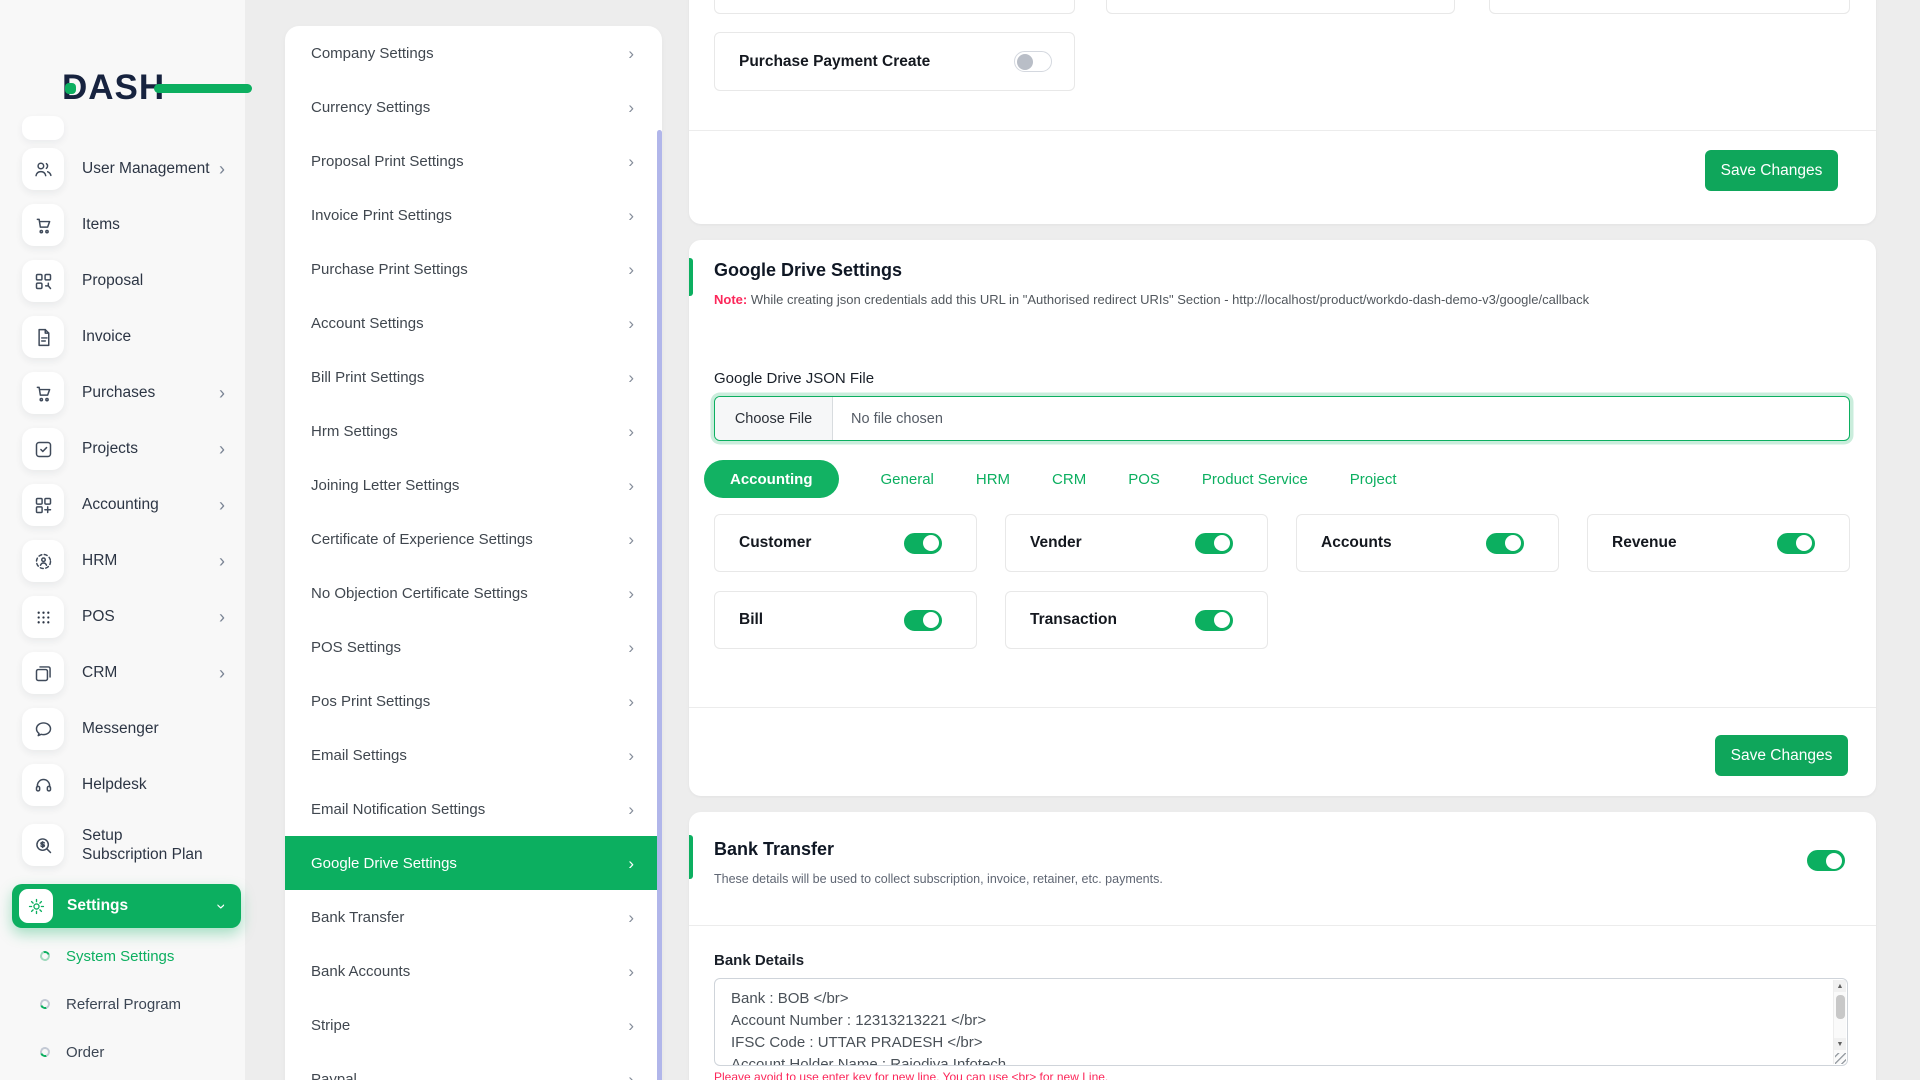 The image size is (1920, 1080). What do you see at coordinates (1282, 418) in the screenshot?
I see `google-drive-json-file-input: Choose File No file chosen` at bounding box center [1282, 418].